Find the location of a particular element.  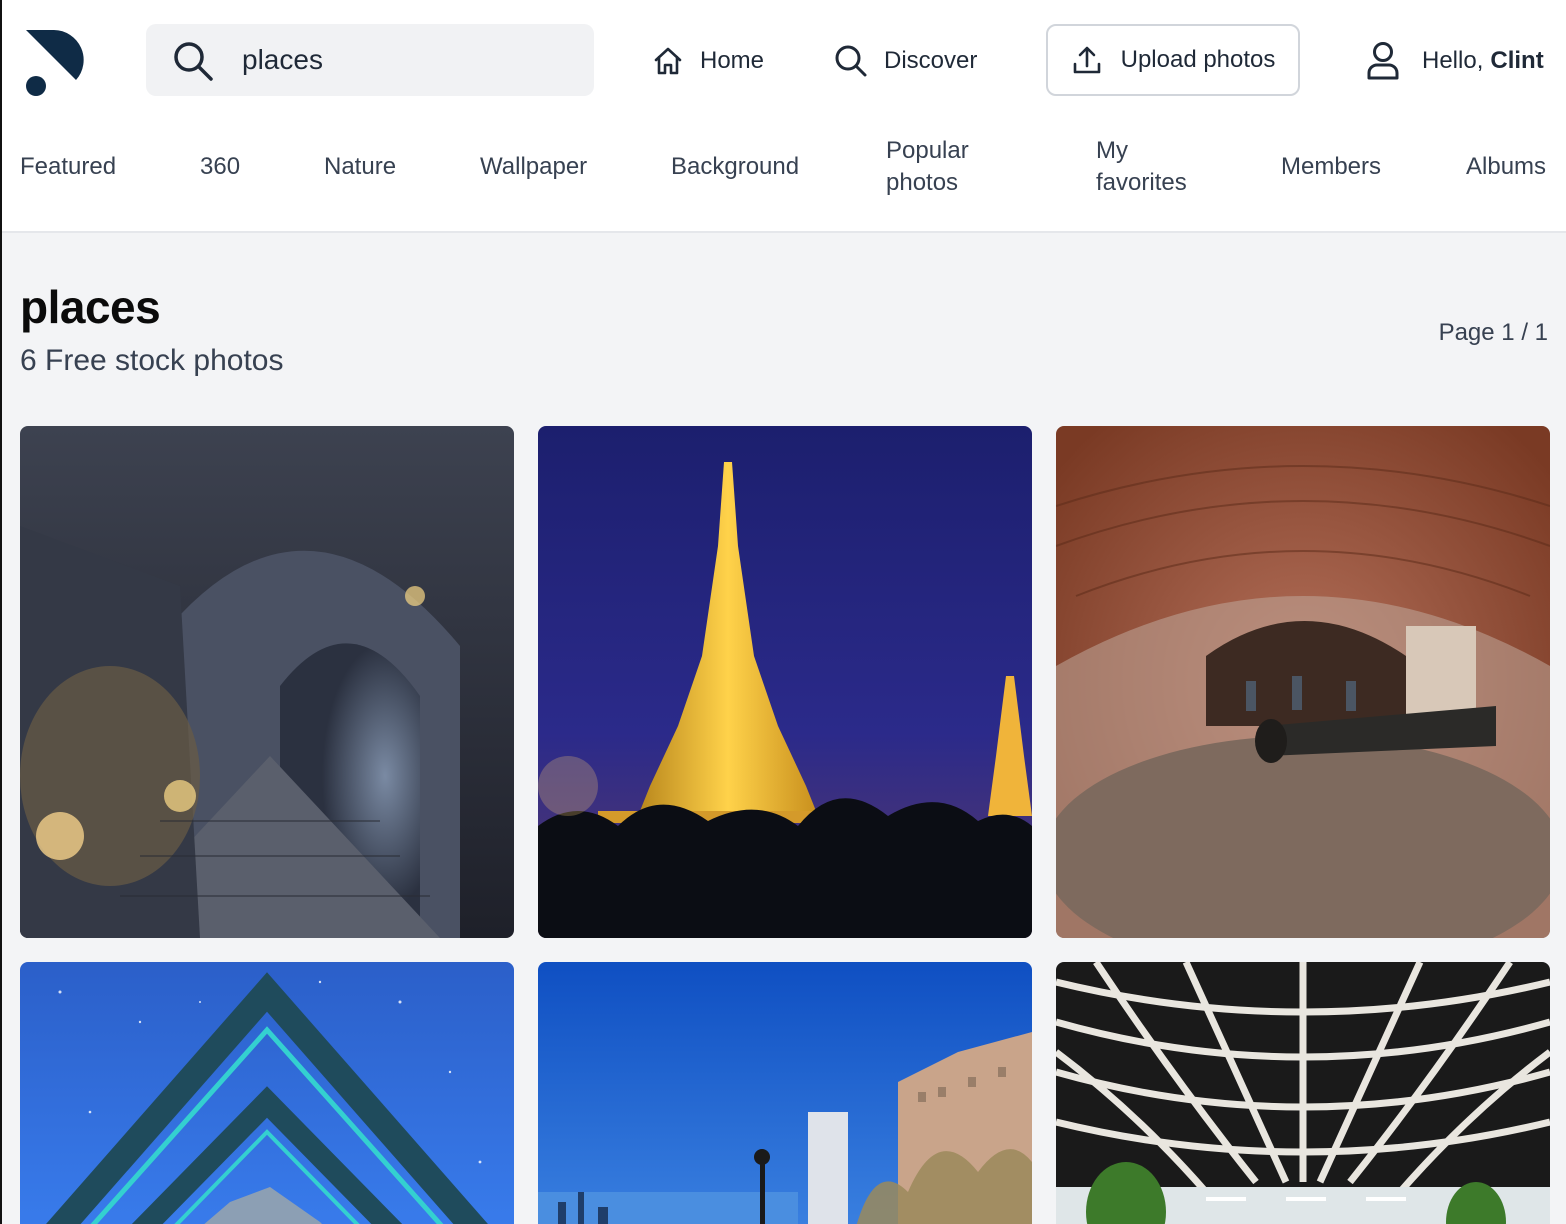

photo-brick-vault-cannon is located at coordinates (1303, 682).